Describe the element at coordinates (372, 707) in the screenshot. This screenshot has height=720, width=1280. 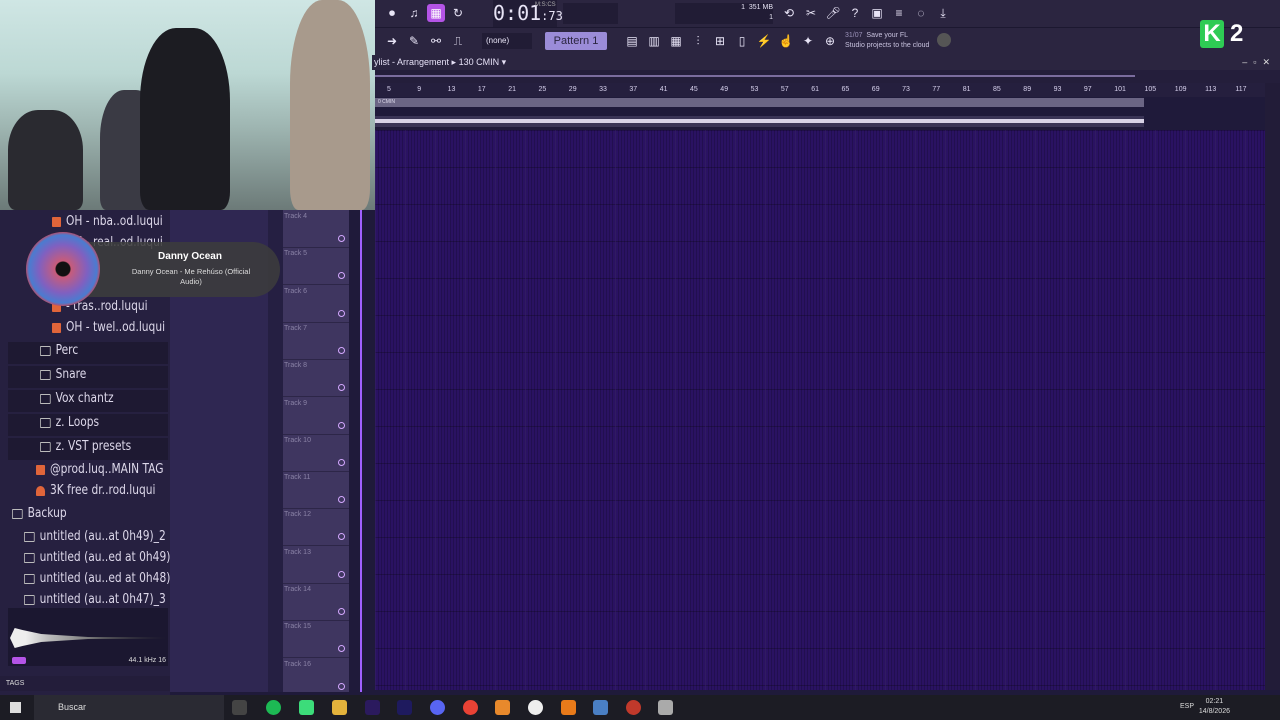
I see `premiere-icon` at that location.